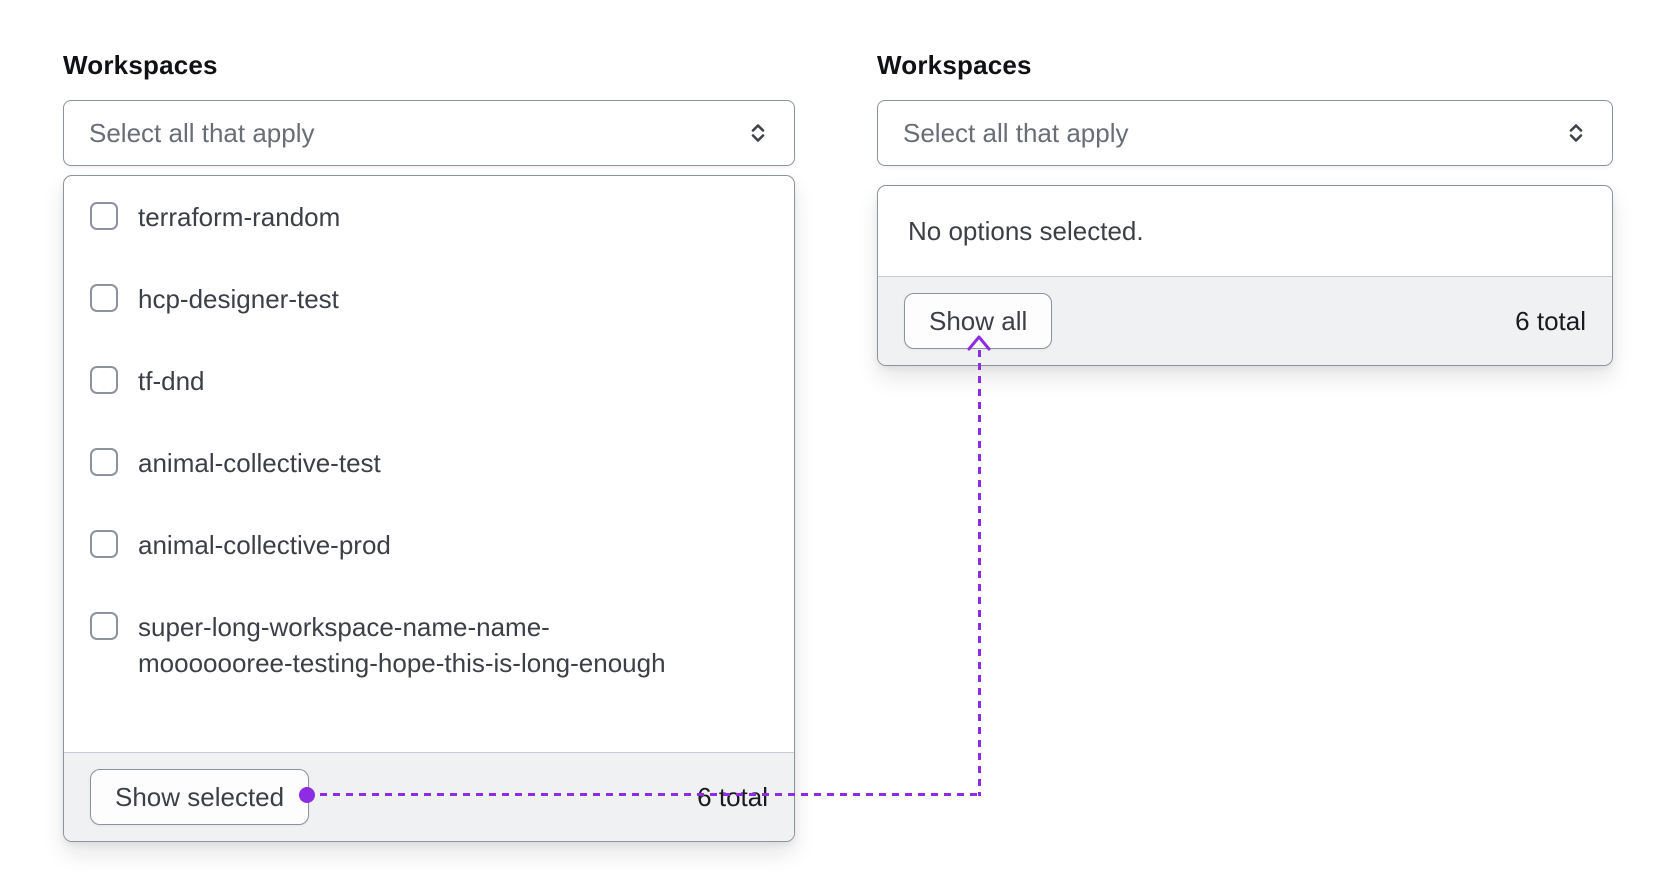  Describe the element at coordinates (429, 381) in the screenshot. I see `option-tf-dnd: tf-dnd` at that location.